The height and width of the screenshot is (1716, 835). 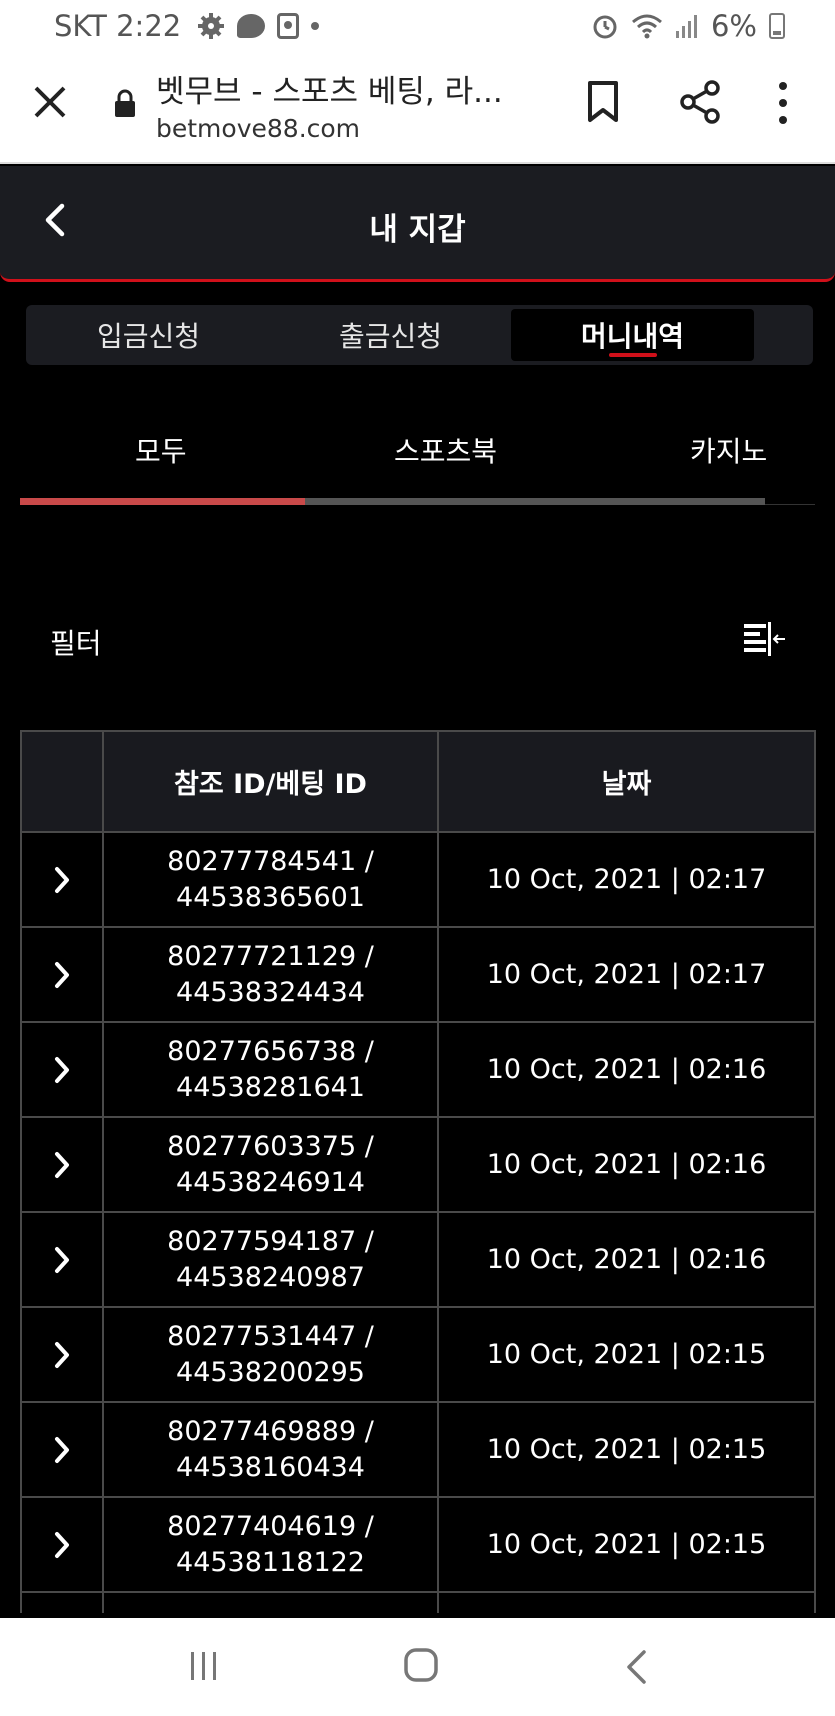 I want to click on ref-id-cell: 80277404619 / 44538118122, so click(x=271, y=1544).